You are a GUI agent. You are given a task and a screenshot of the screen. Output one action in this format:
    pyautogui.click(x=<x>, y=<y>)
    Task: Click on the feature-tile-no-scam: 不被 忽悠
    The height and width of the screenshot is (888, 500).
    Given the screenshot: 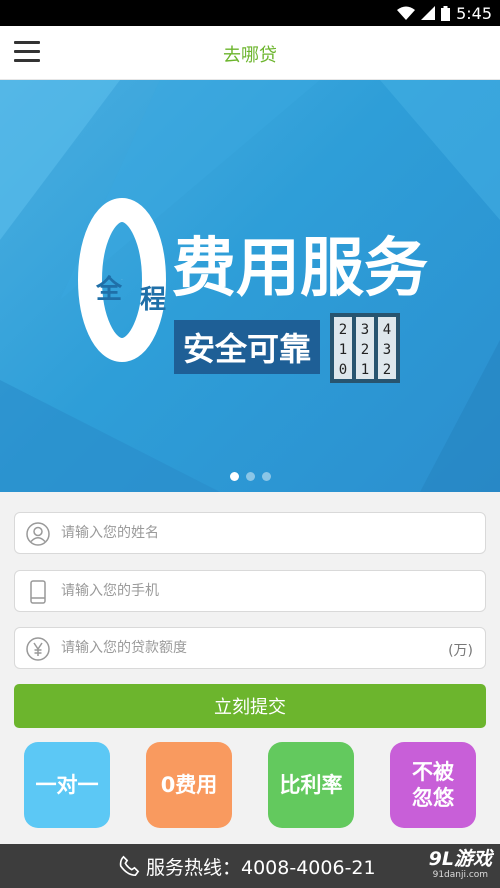 What is the action you would take?
    pyautogui.click(x=433, y=785)
    